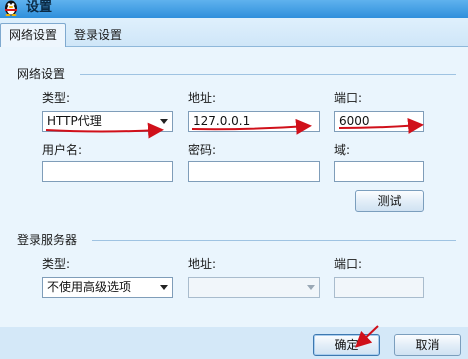 The width and height of the screenshot is (468, 359). I want to click on network-settings-divider, so click(268, 74).